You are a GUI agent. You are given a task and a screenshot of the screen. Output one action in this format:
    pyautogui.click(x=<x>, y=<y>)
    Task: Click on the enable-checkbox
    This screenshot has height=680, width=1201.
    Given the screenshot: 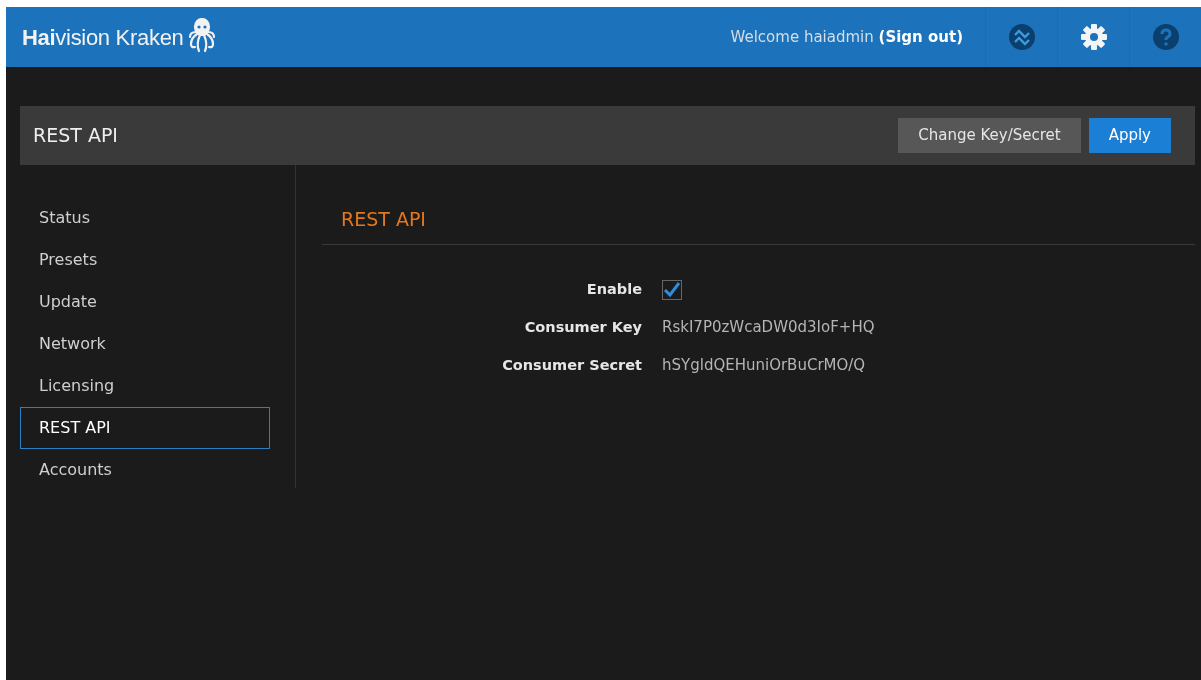 What is the action you would take?
    pyautogui.click(x=672, y=289)
    